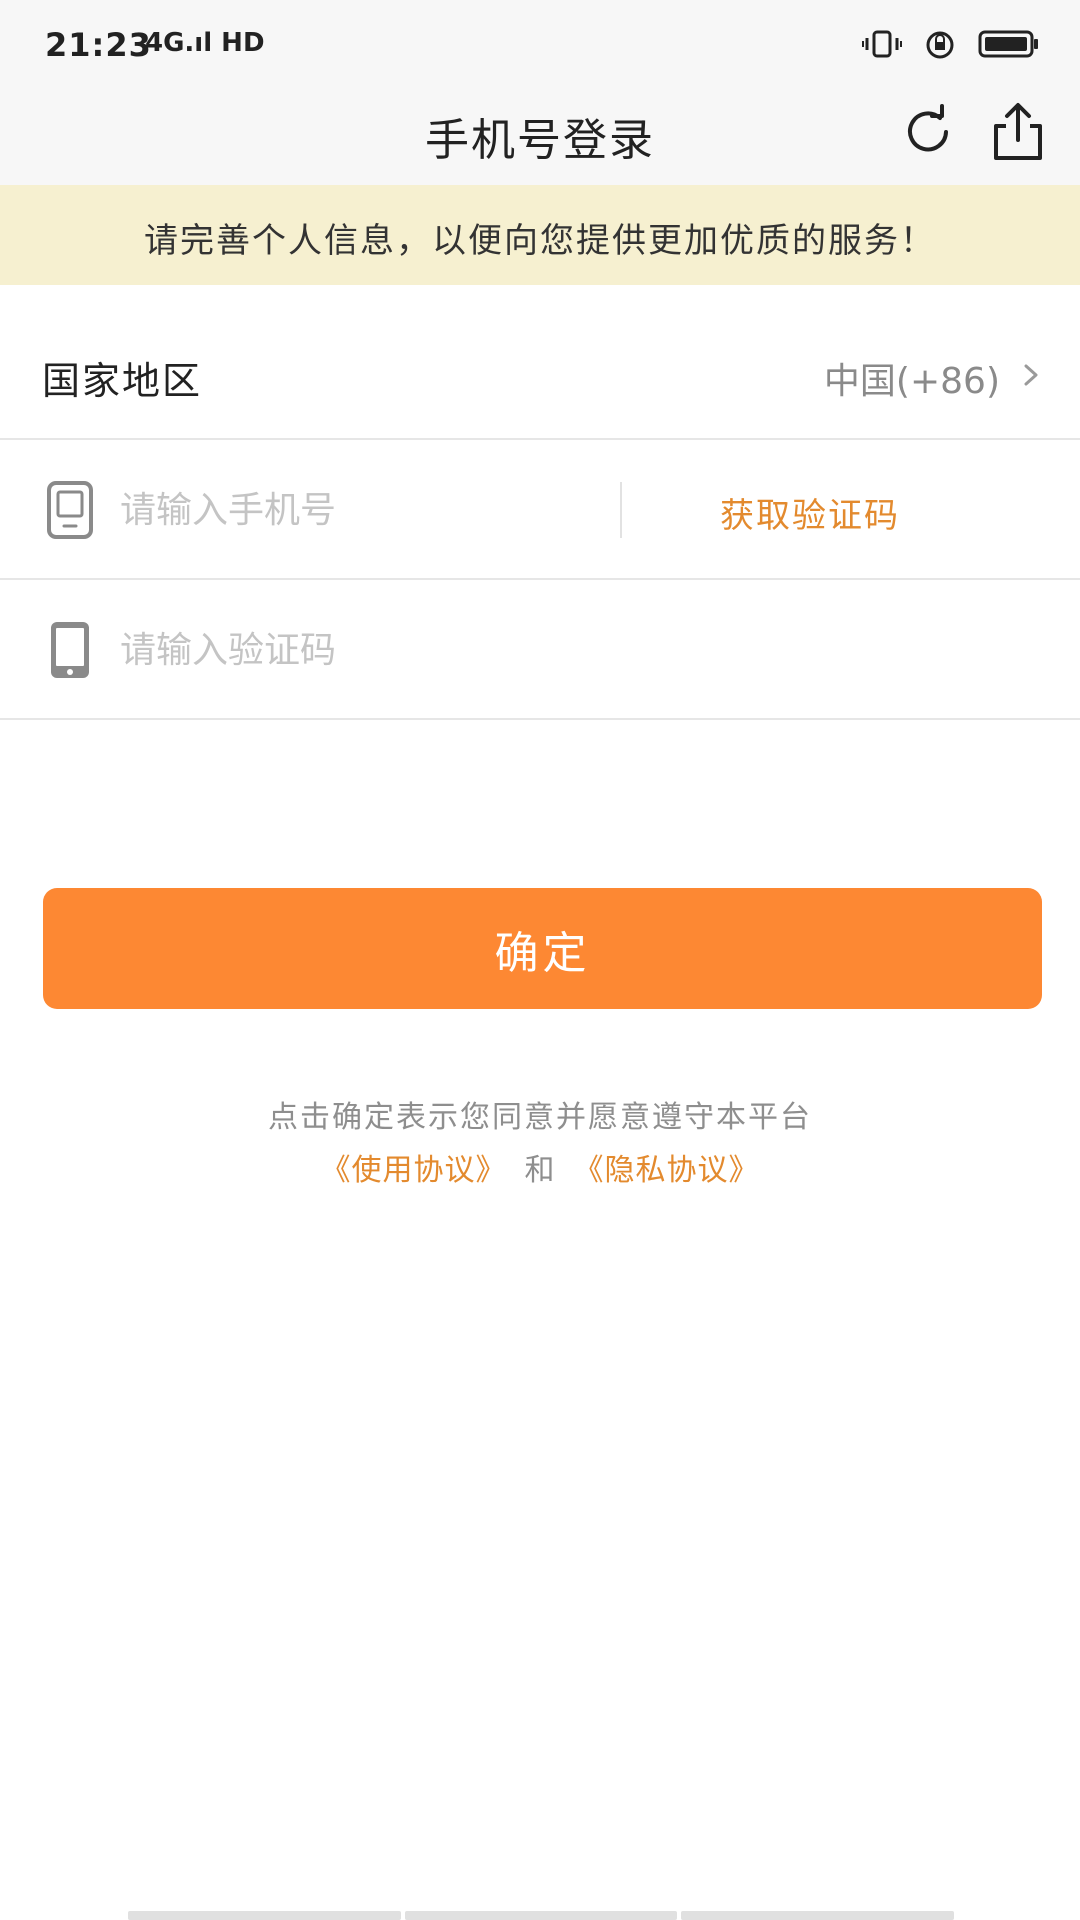 The height and width of the screenshot is (1920, 1080). I want to click on phone-input, so click(360, 510).